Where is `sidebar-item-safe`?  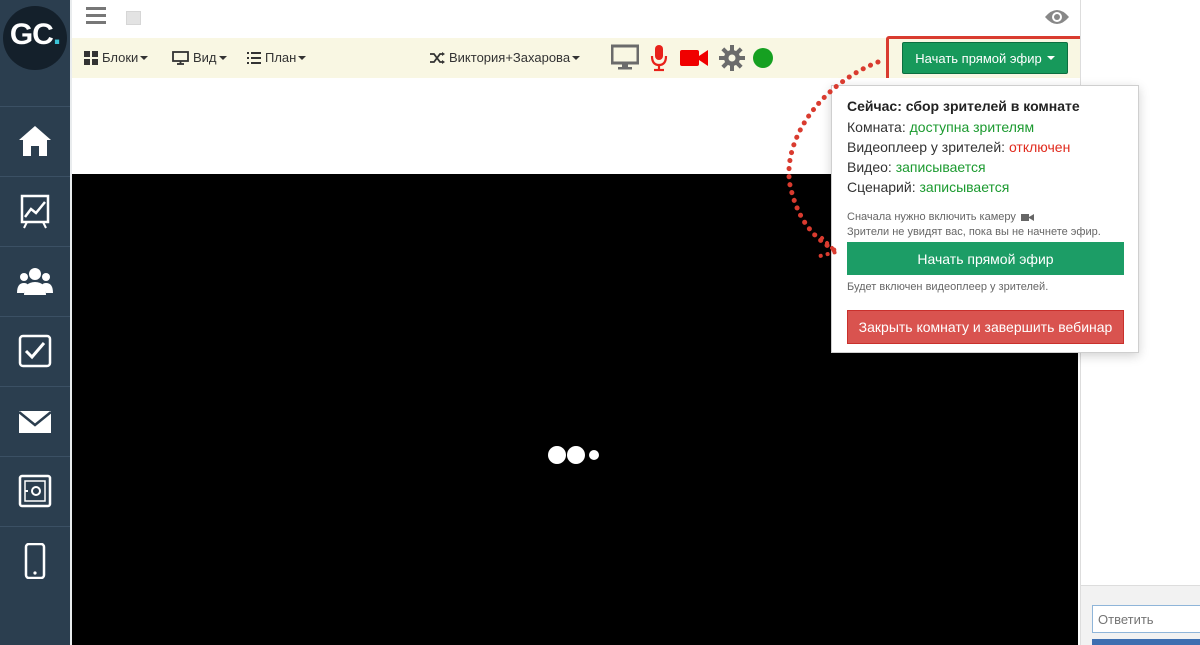 sidebar-item-safe is located at coordinates (35, 490).